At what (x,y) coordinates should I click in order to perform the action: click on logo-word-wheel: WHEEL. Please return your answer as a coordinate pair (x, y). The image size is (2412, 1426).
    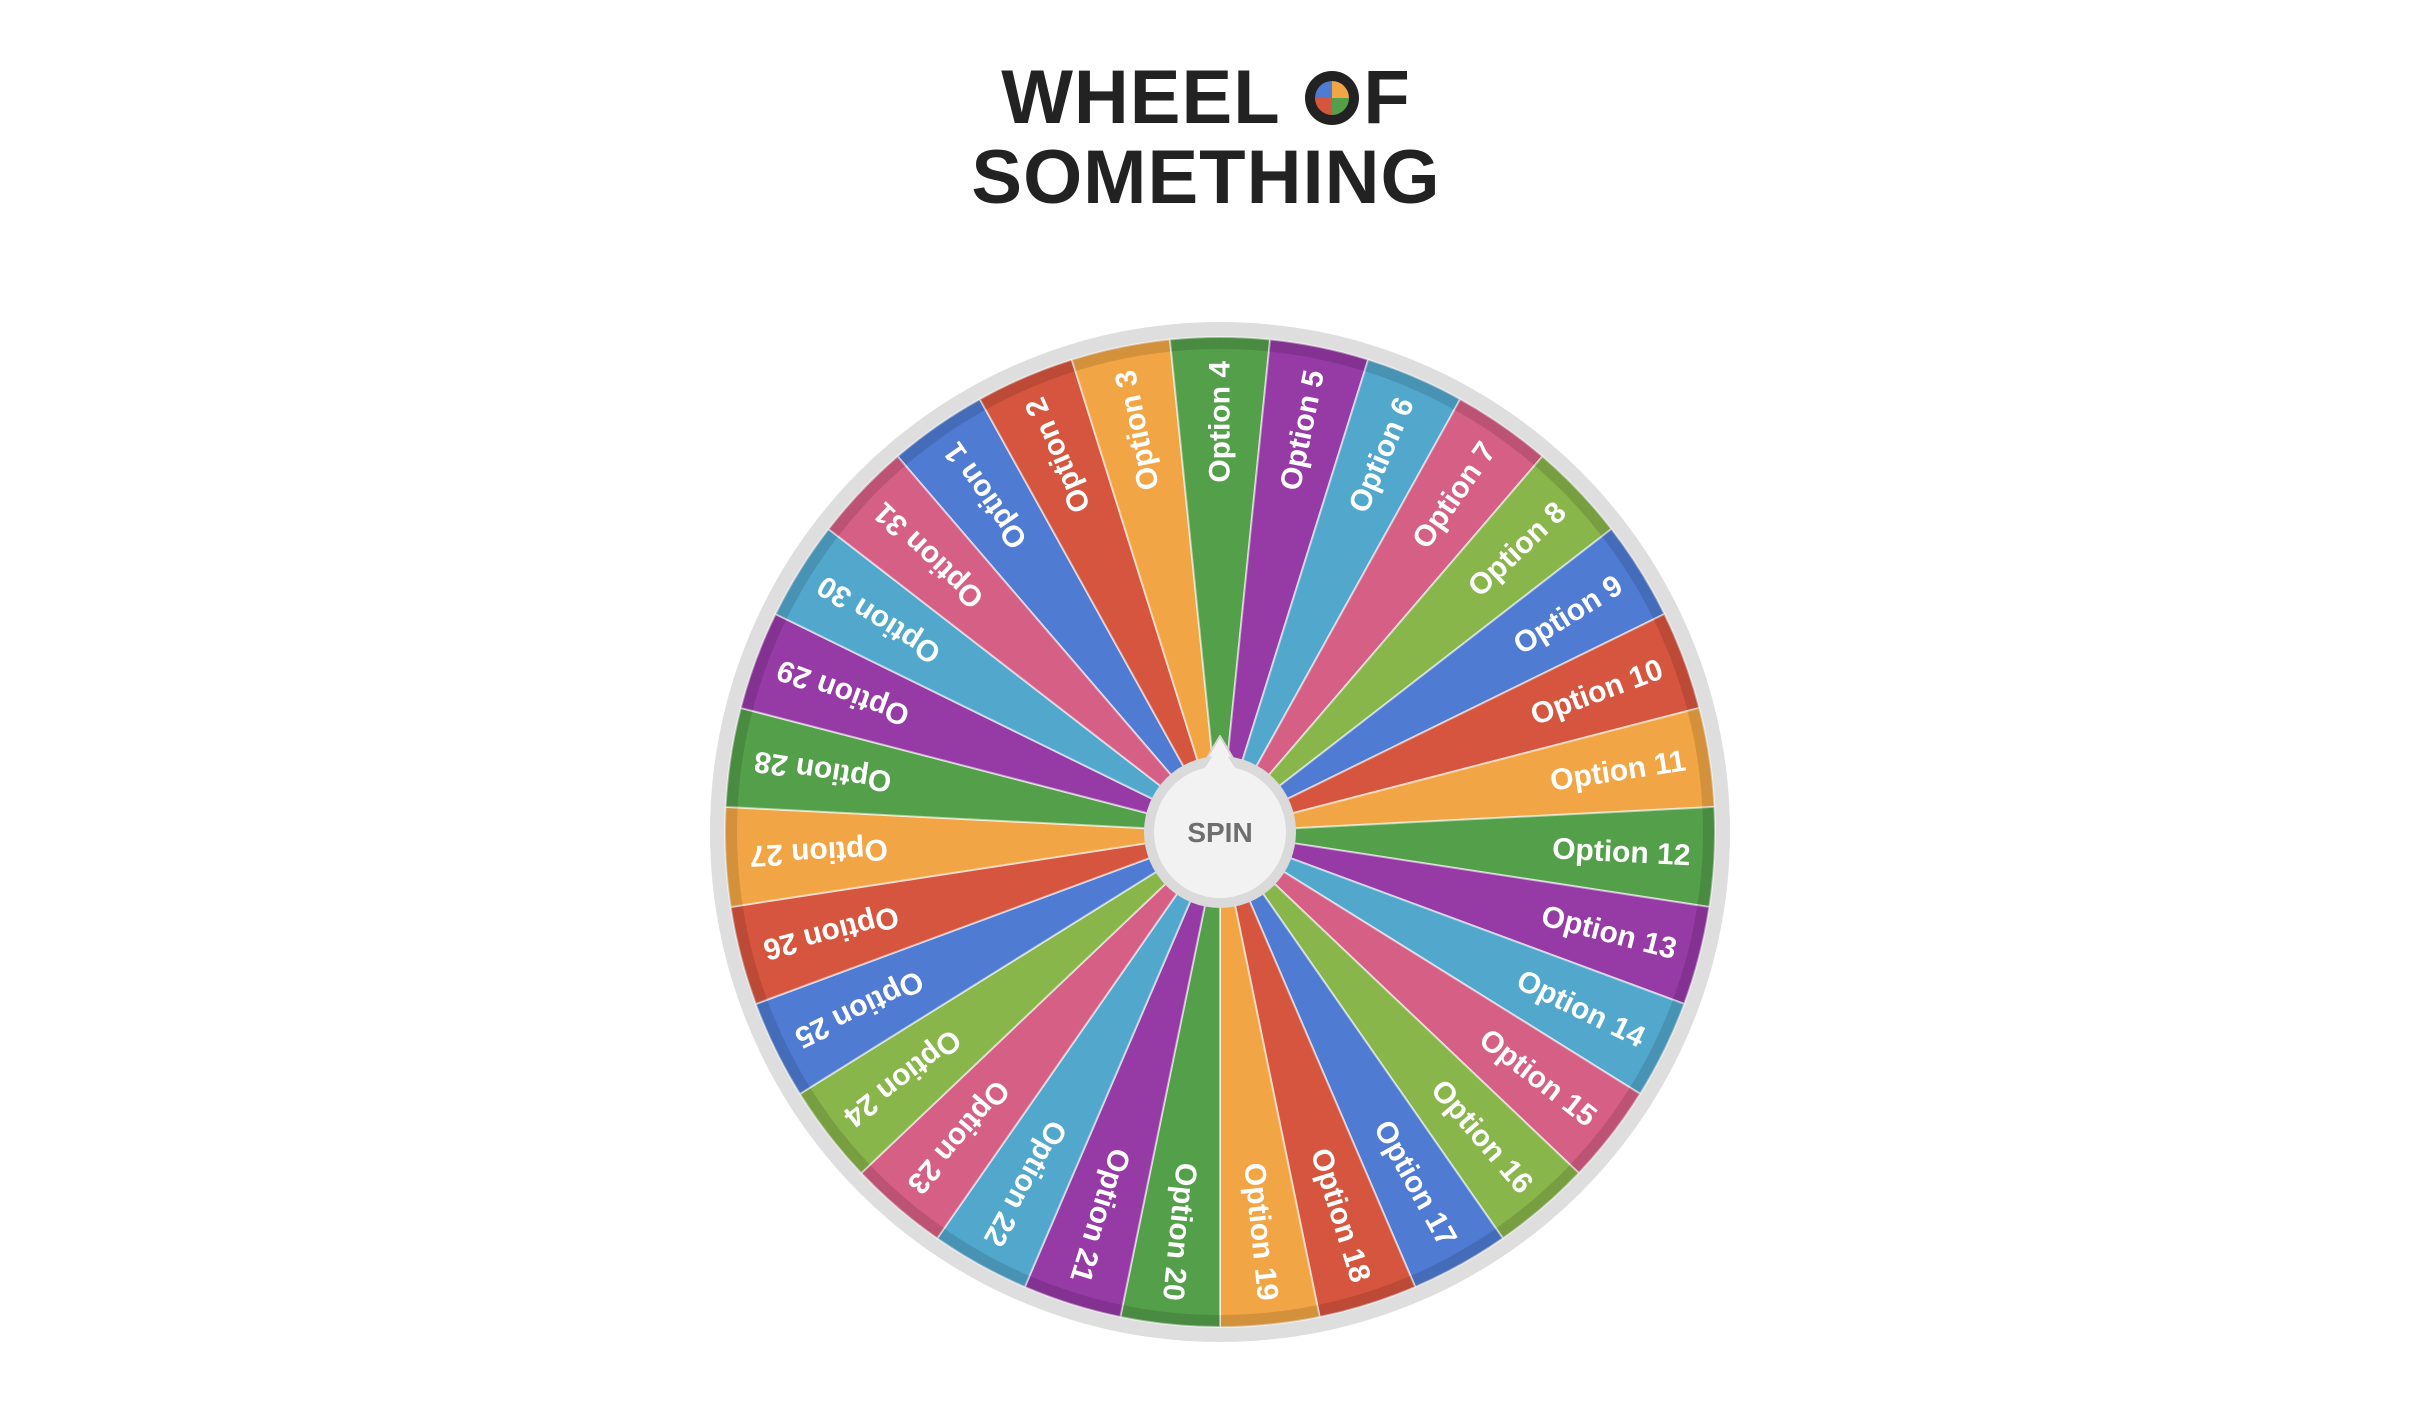
    Looking at the image, I should click on (1140, 97).